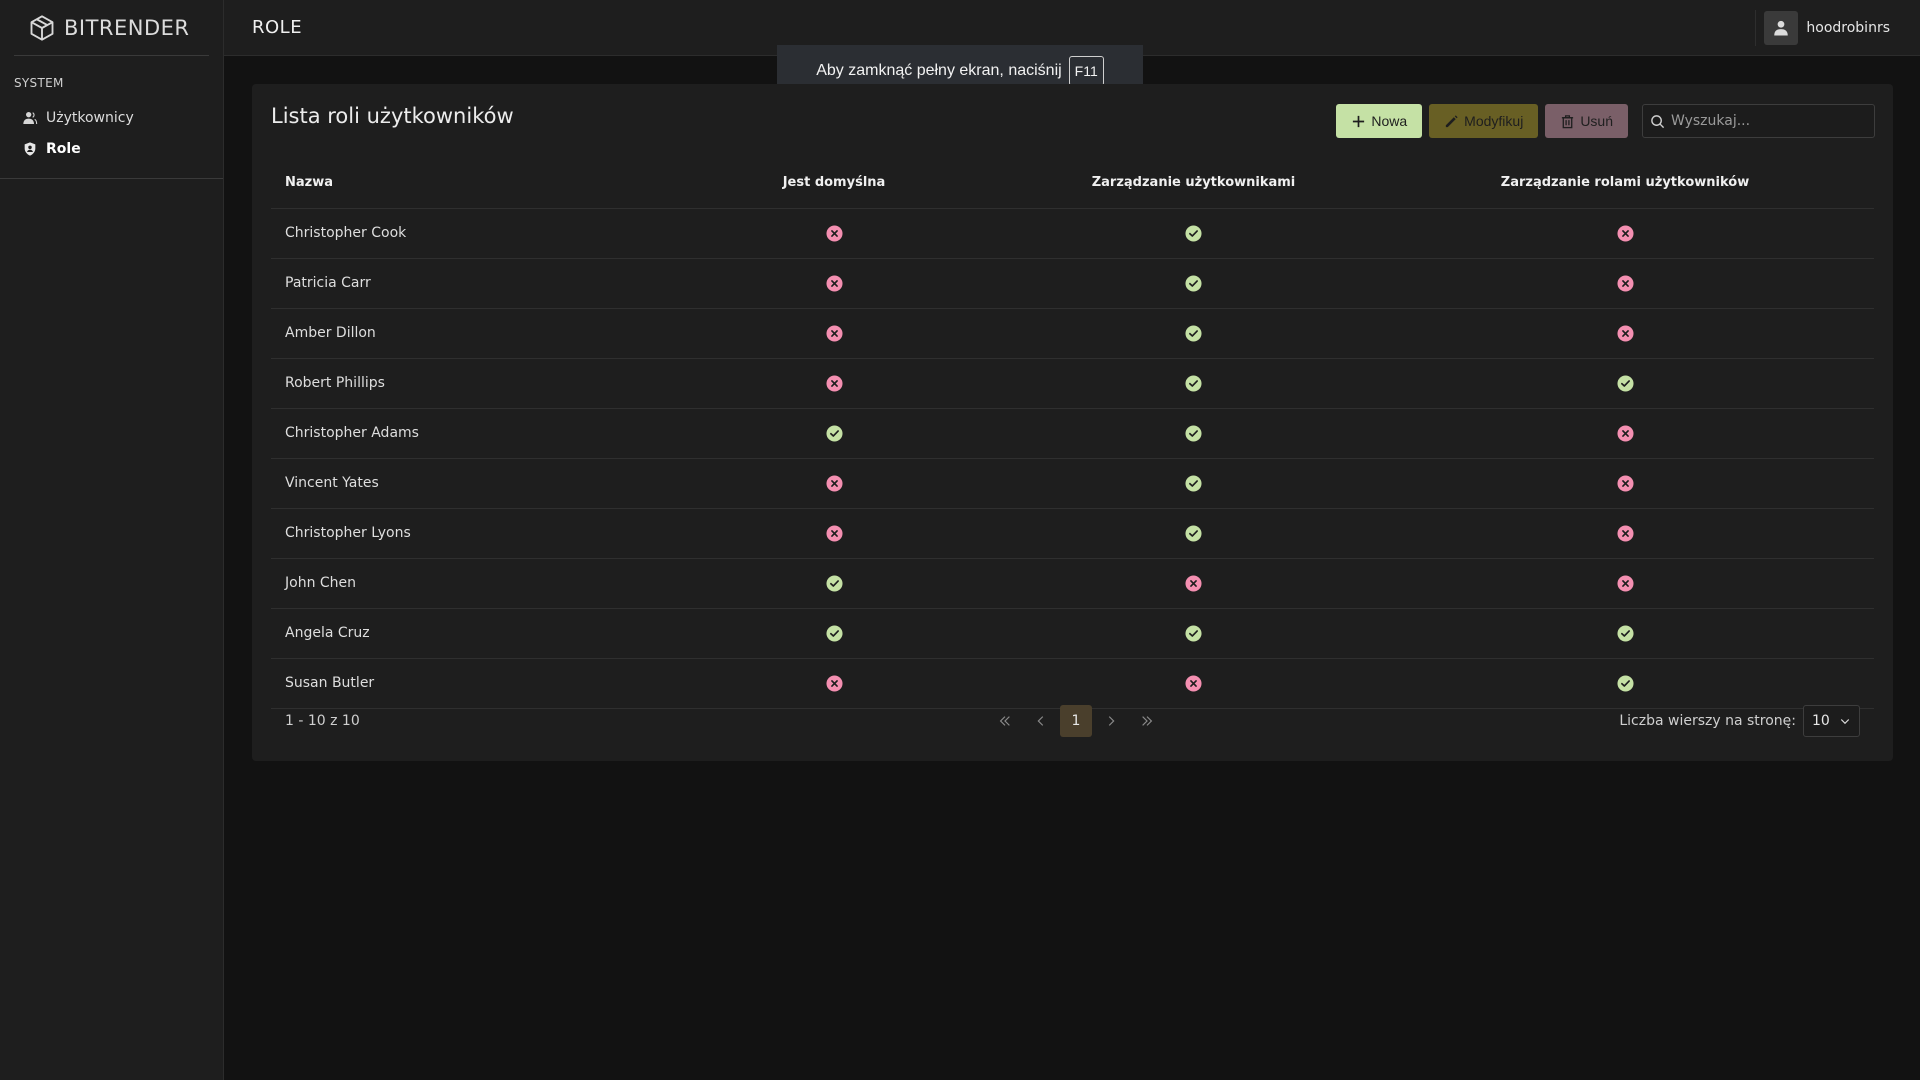 The image size is (1920, 1080). Describe the element at coordinates (464, 183) in the screenshot. I see `column-header-name: Nazwa` at that location.